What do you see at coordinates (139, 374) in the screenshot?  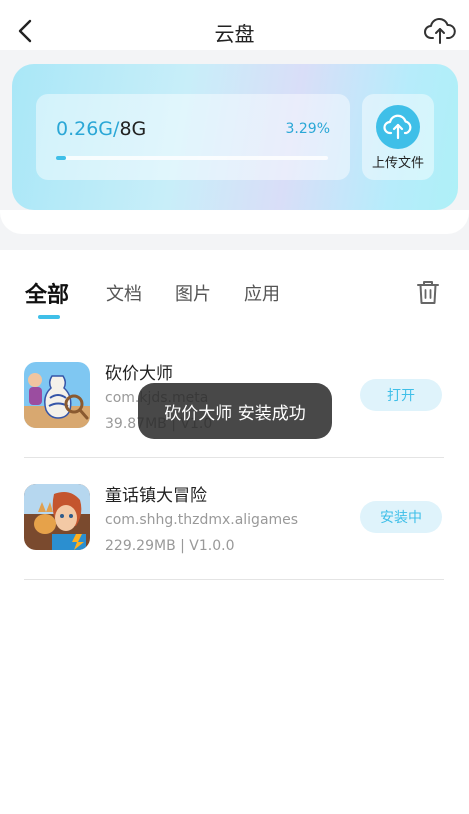 I see `app-name: 砍价大师` at bounding box center [139, 374].